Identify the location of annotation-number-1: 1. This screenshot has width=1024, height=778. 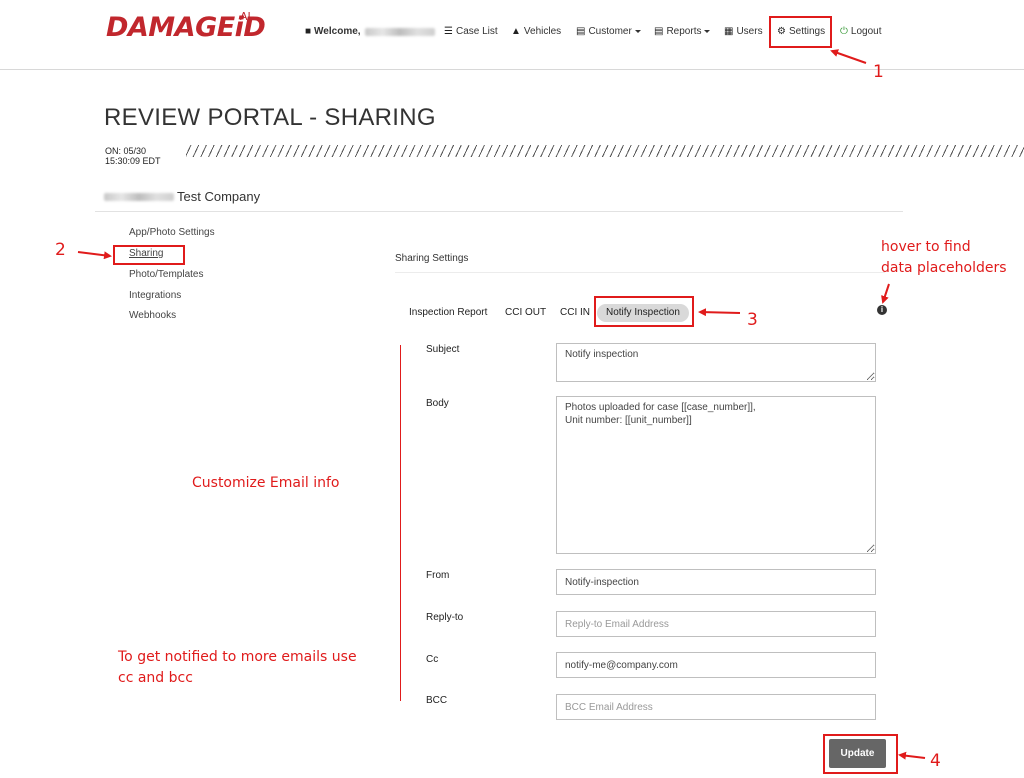
(878, 72).